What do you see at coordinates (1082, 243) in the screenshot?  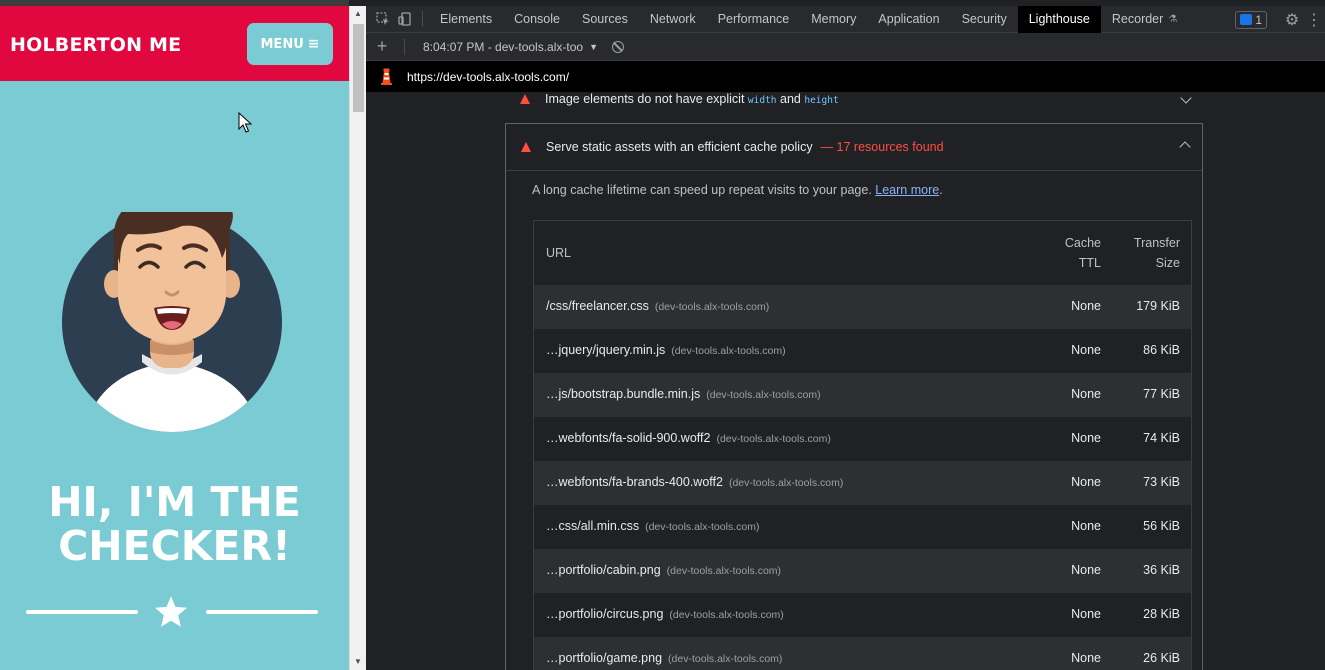 I see `cache-ttl-line-1: Cache` at bounding box center [1082, 243].